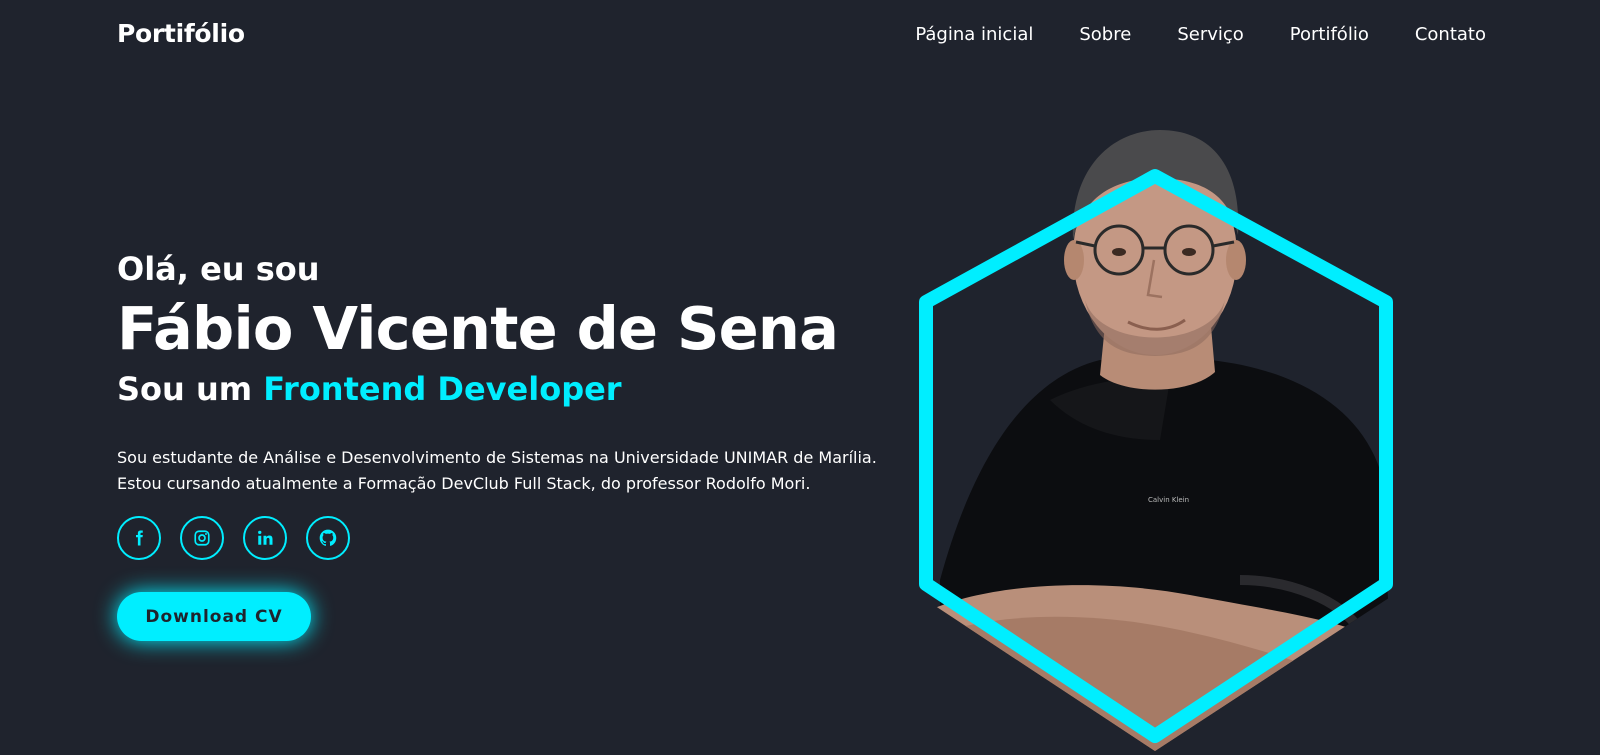  Describe the element at coordinates (214, 616) in the screenshot. I see `download-cv-button: Download CV` at that location.